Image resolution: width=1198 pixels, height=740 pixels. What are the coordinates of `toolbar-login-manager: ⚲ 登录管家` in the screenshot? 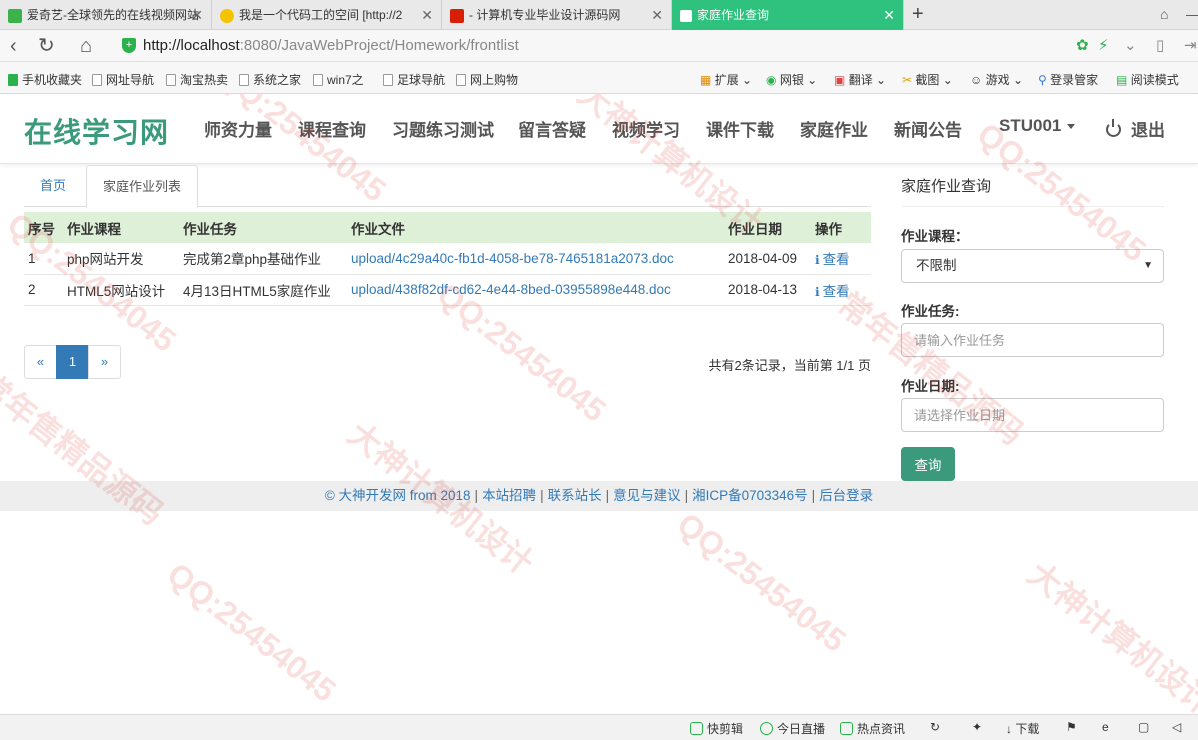 It's located at (1068, 79).